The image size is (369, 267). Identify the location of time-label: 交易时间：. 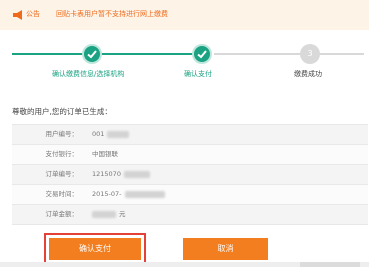
(62, 194).